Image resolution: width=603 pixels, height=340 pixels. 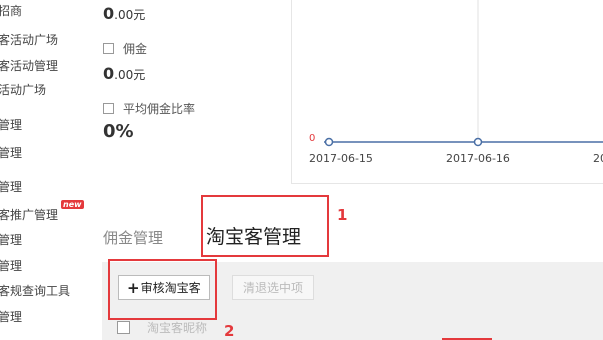 What do you see at coordinates (35, 291) in the screenshot?
I see `sidebar-item-rule-query-tool: 客规查询工具` at bounding box center [35, 291].